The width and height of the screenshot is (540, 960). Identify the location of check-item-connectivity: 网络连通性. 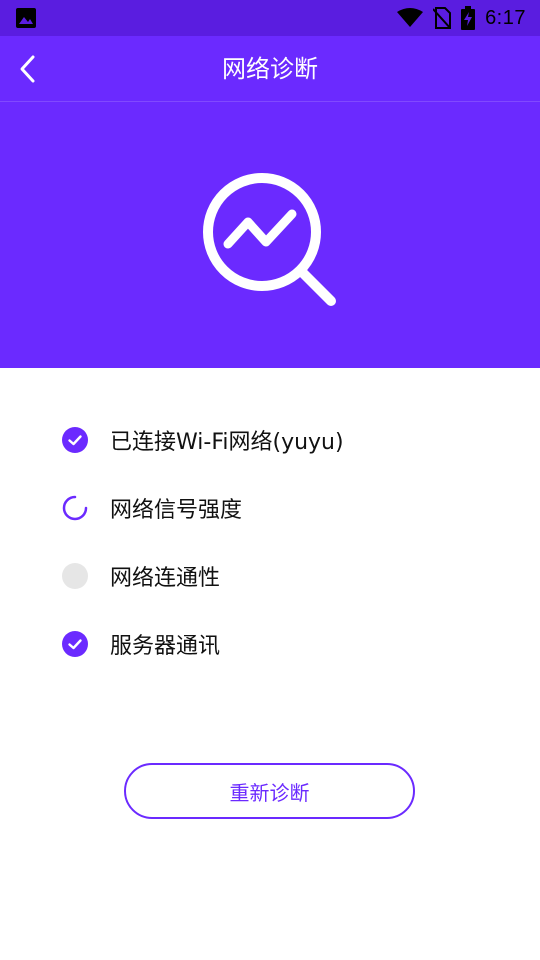
(141, 576).